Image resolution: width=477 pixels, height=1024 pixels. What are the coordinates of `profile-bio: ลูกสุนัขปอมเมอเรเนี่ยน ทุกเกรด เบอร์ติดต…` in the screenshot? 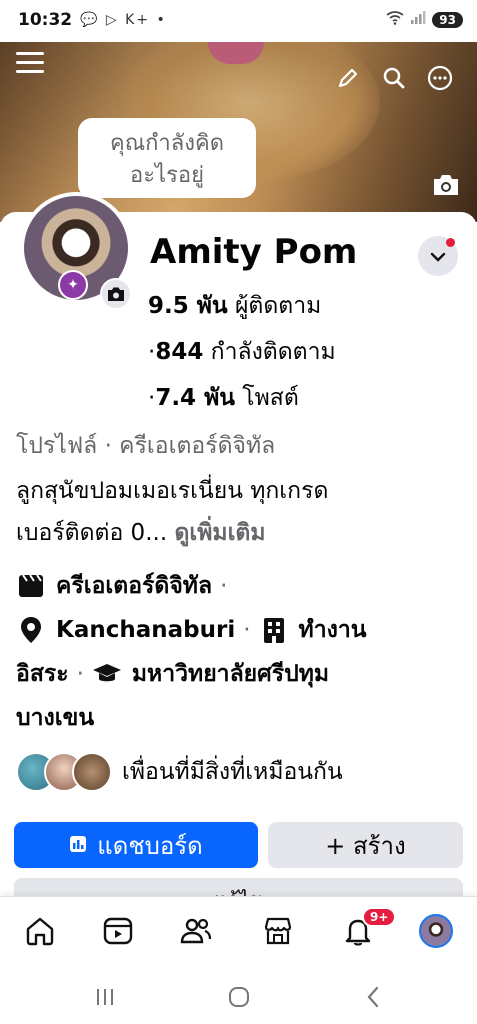 It's located at (241, 512).